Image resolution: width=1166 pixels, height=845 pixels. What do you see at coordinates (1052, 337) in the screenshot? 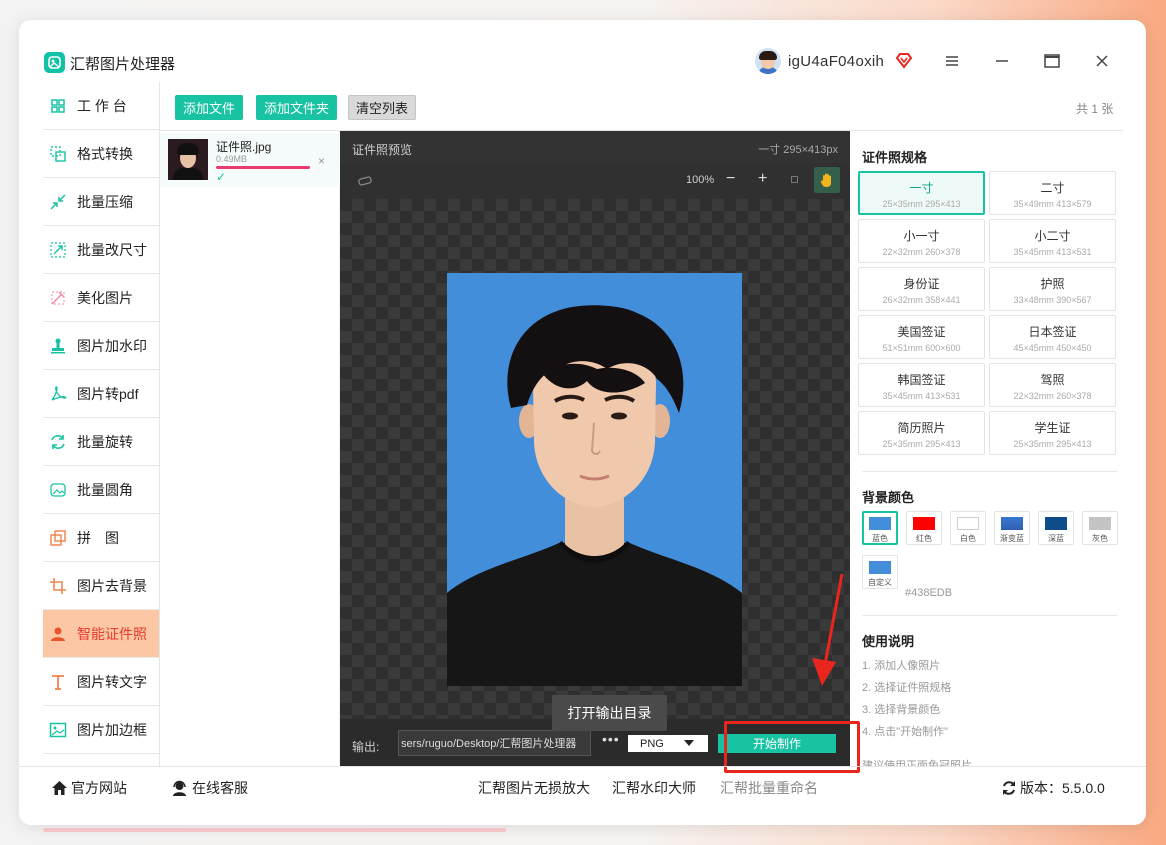
I see `spec-option: 日本签证 45×45mm 450×450` at bounding box center [1052, 337].